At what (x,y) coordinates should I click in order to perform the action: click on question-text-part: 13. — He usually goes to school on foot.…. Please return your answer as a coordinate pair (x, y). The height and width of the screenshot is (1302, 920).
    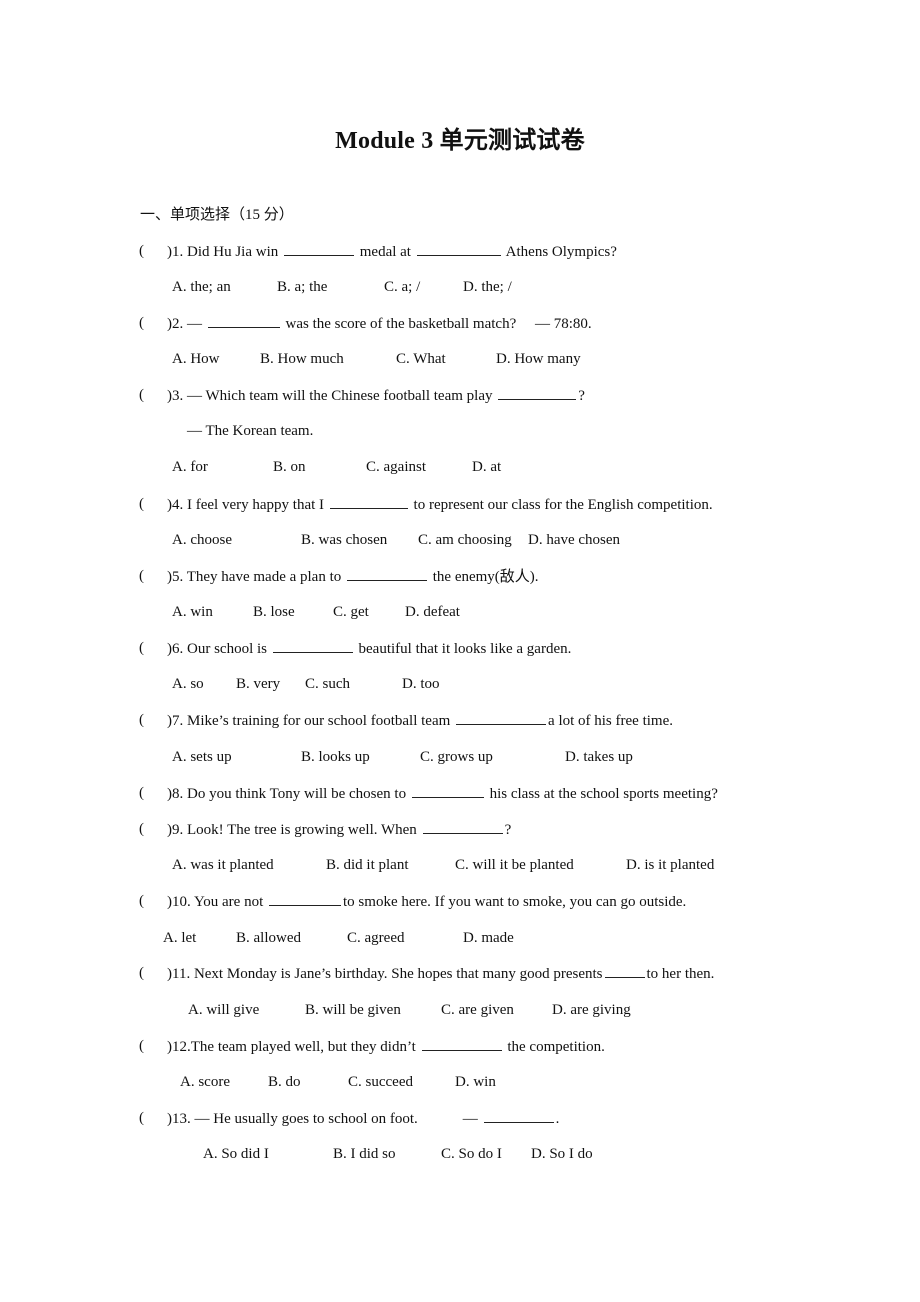
    Looking at the image, I should click on (327, 1119).